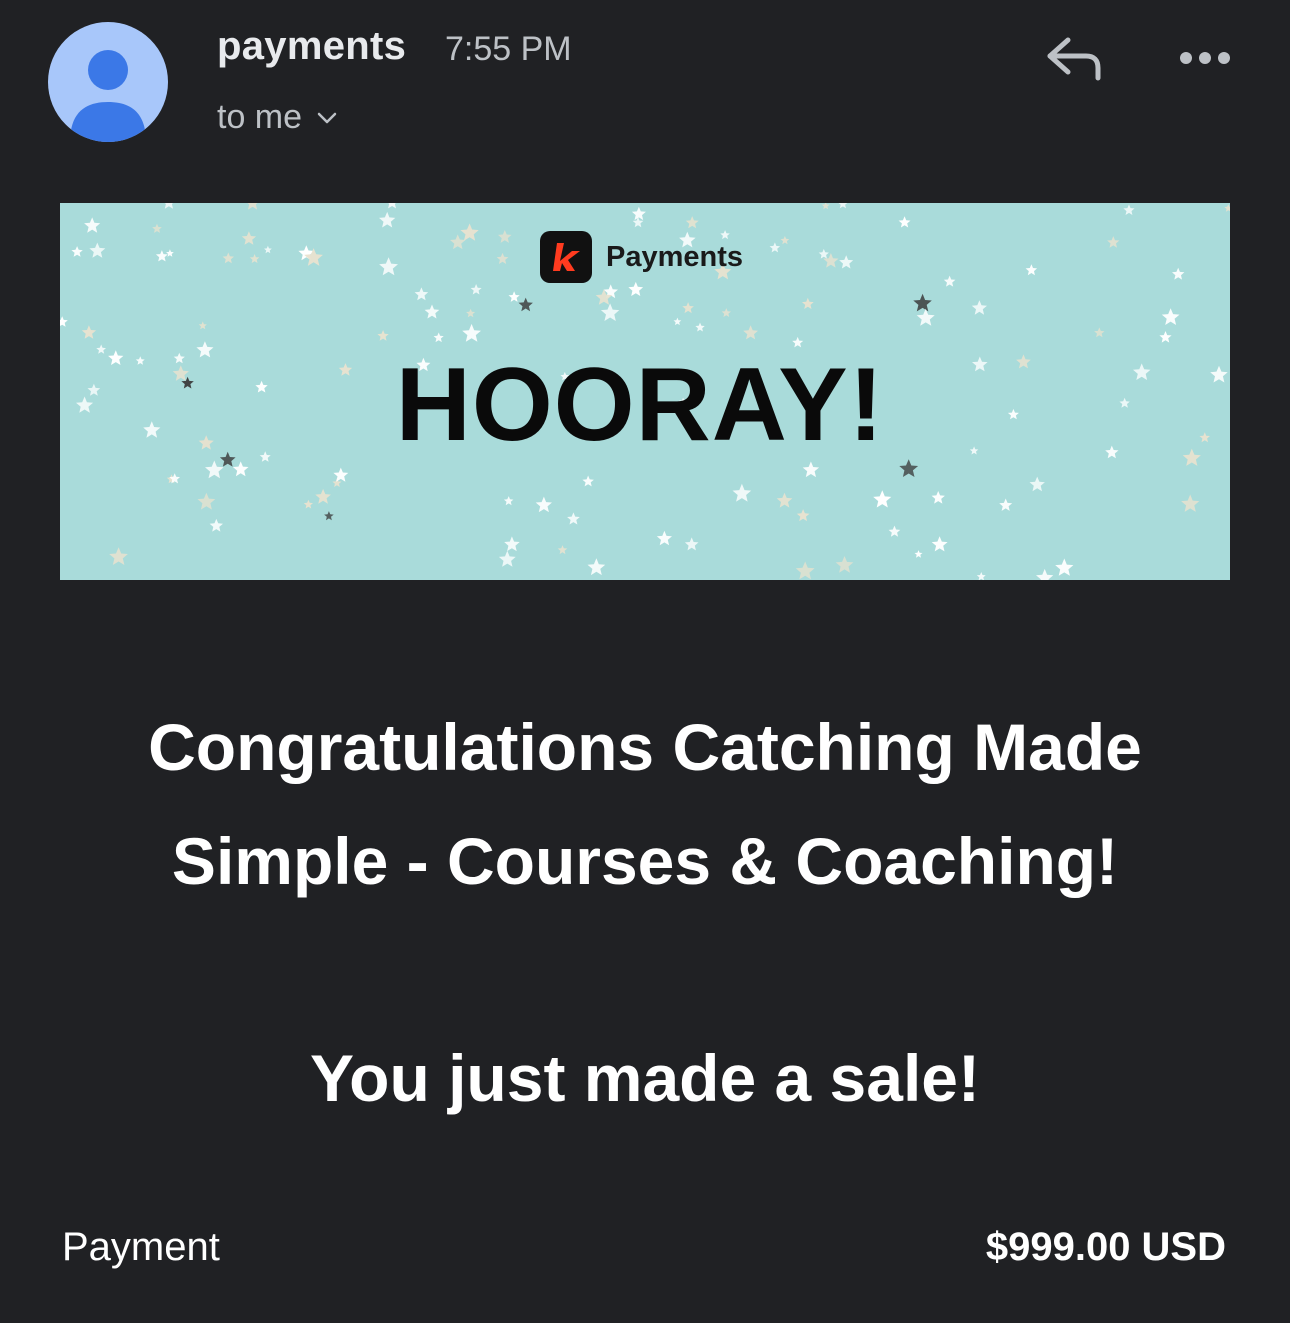 The height and width of the screenshot is (1323, 1290). What do you see at coordinates (645, 1078) in the screenshot?
I see `sale-subline: You just made a sale!` at bounding box center [645, 1078].